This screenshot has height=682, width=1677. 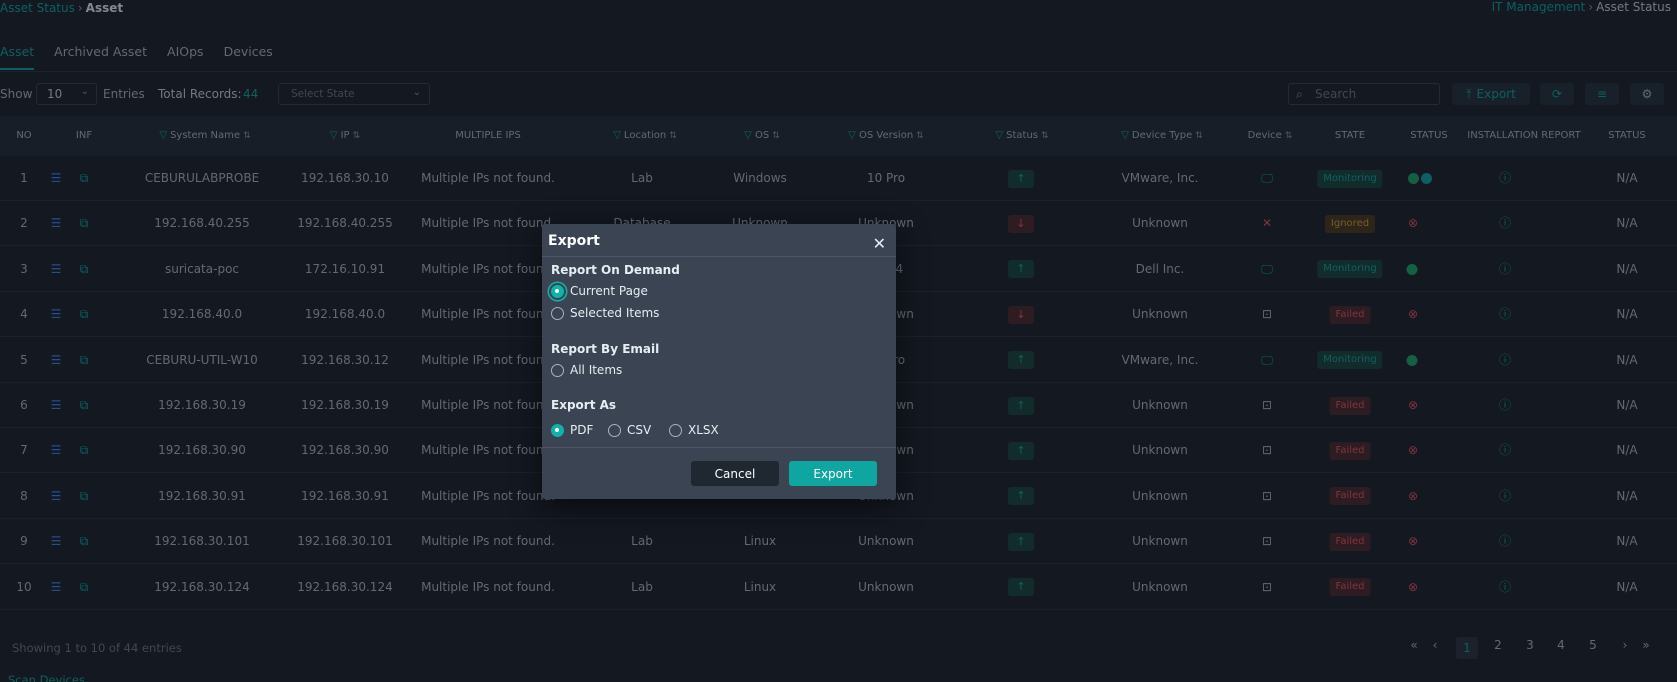 I want to click on radio-current-page: Current Page, so click(x=599, y=291).